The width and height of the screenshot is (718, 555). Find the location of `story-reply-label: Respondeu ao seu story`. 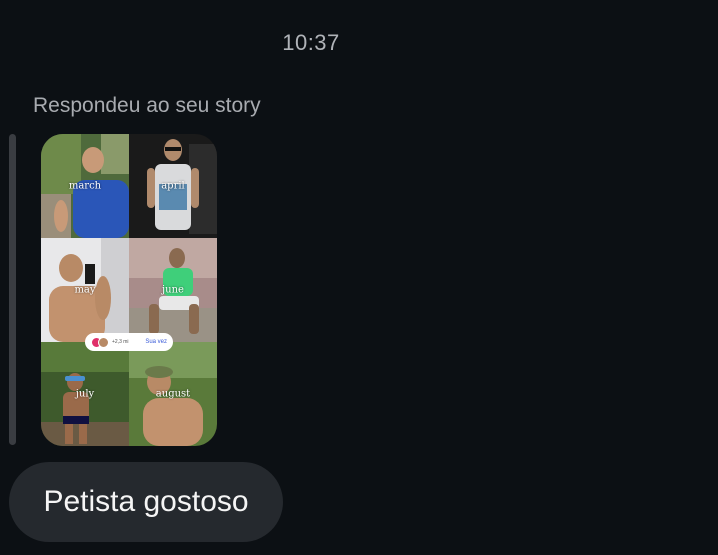

story-reply-label: Respondeu ao seu story is located at coordinates (147, 105).